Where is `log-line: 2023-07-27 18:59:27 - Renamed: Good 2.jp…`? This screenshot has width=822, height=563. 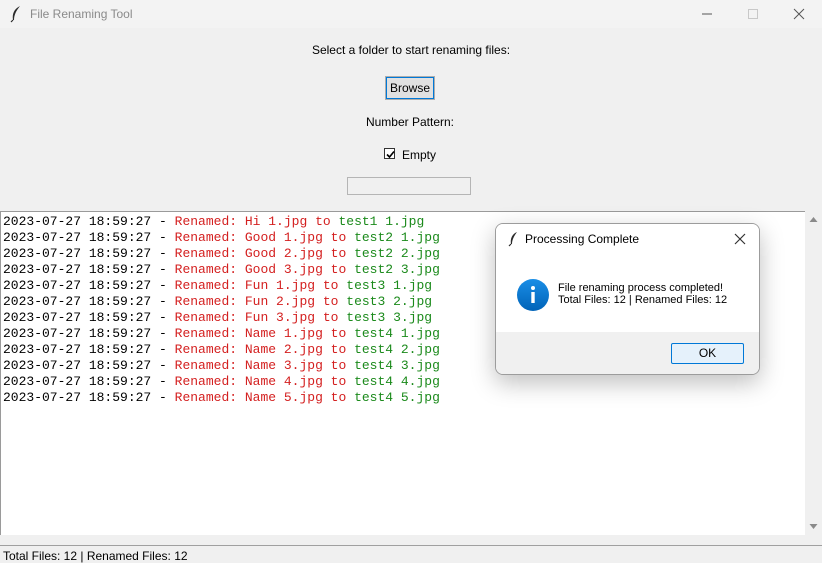 log-line: 2023-07-27 18:59:27 - Renamed: Good 2.jp… is located at coordinates (221, 254).